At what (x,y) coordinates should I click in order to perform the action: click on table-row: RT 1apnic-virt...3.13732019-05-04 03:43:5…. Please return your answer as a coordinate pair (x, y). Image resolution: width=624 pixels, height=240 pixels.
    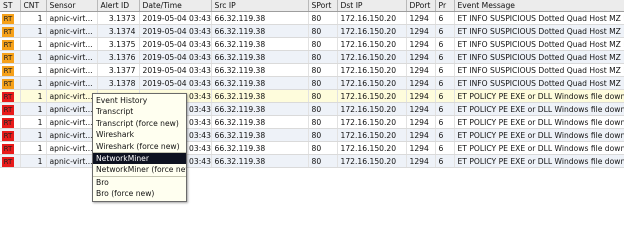
    Looking at the image, I should click on (312, 18).